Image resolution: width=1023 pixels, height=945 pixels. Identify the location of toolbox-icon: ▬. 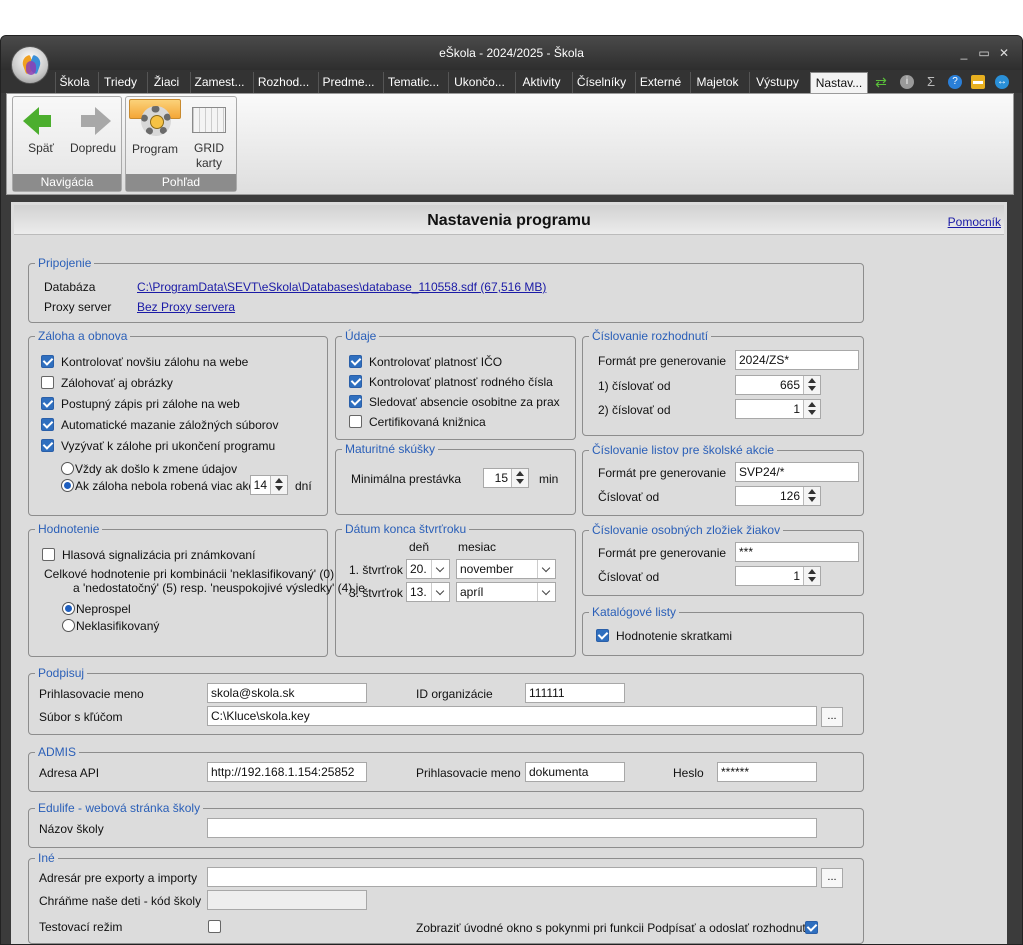
(978, 82).